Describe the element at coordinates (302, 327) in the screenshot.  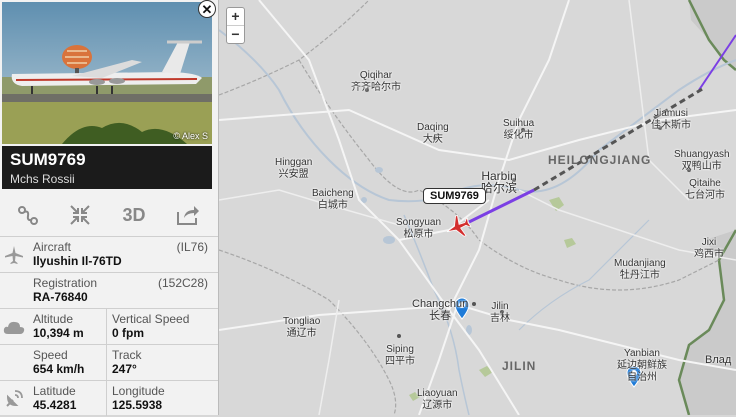
I see `city-tongliao: Tongliao 通辽市` at that location.